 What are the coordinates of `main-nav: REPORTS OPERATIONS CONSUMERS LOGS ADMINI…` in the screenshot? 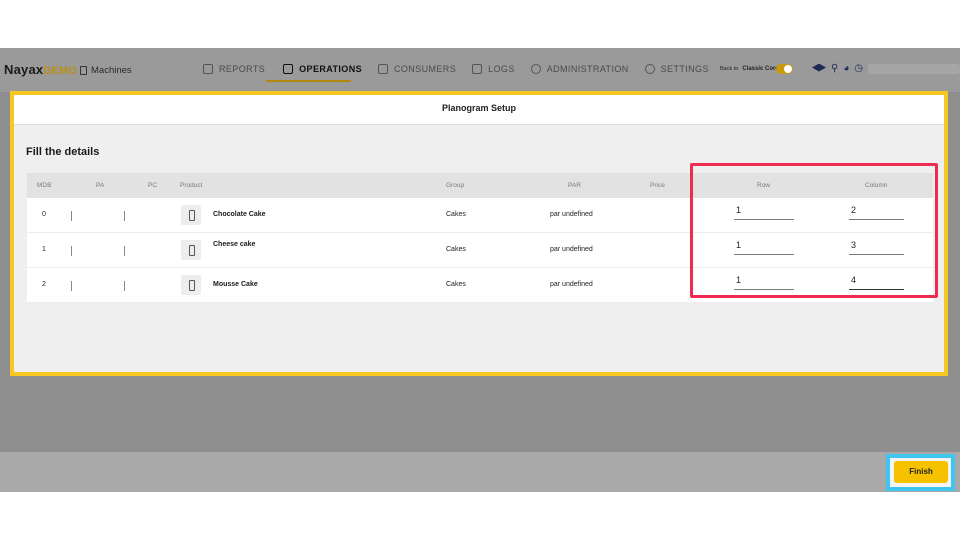 It's located at (463, 69).